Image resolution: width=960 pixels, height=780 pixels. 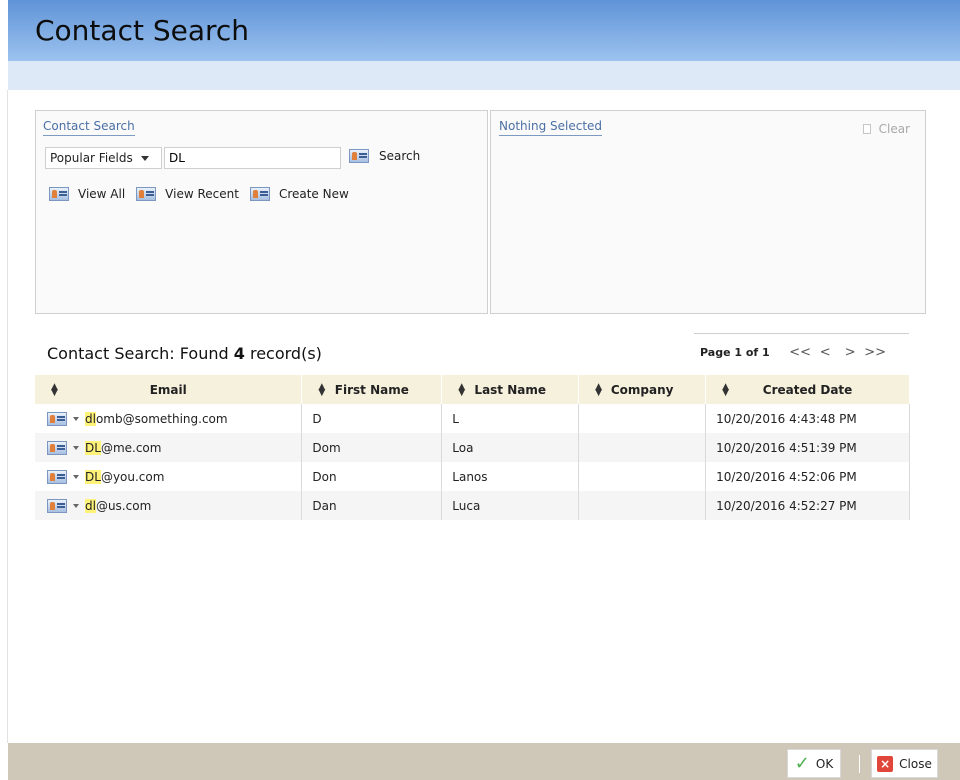 I want to click on column-header-label: Created Date, so click(x=807, y=389).